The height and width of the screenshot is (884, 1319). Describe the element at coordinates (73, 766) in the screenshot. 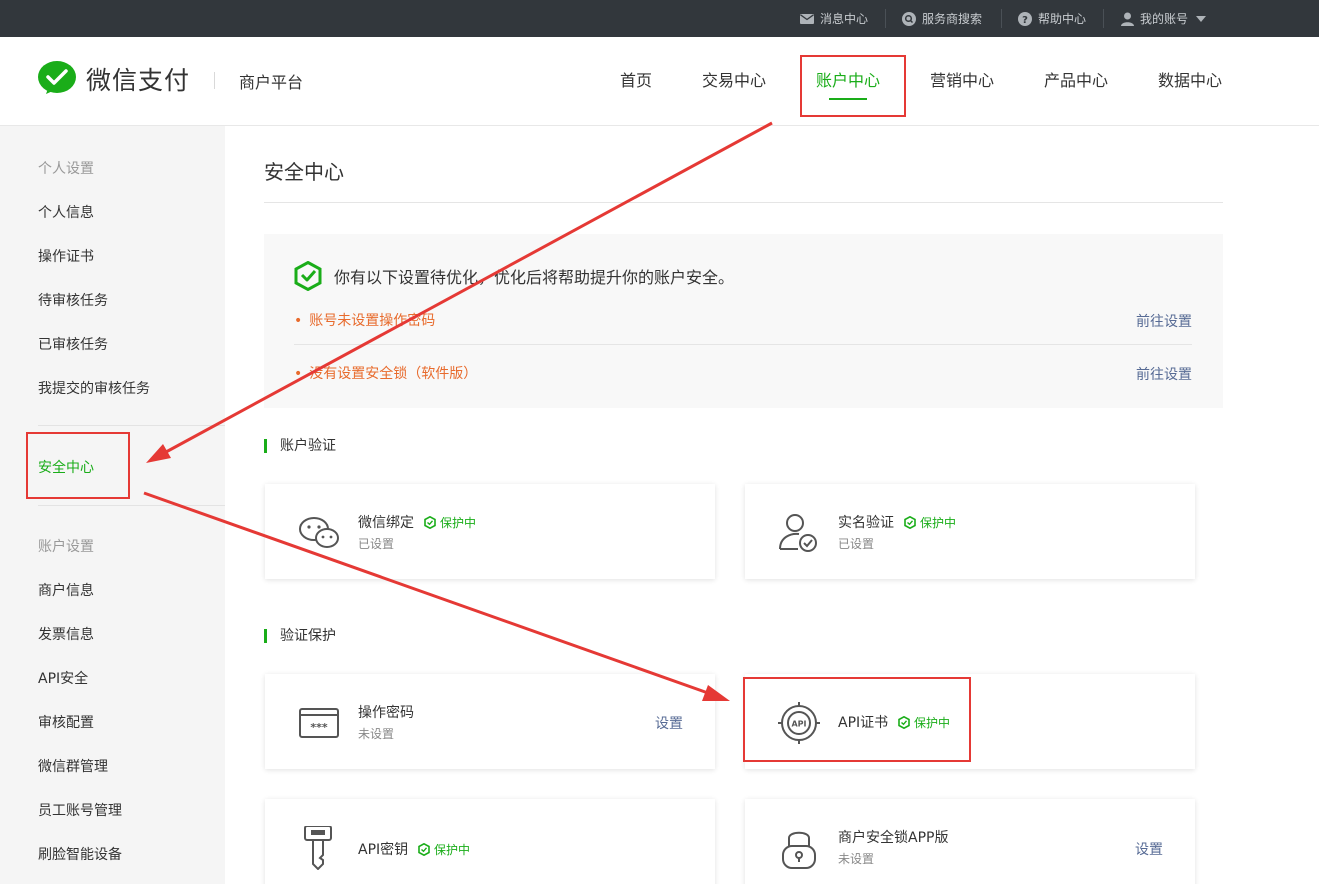

I see `sidebar-item-wechat-group: 微信群管理` at that location.